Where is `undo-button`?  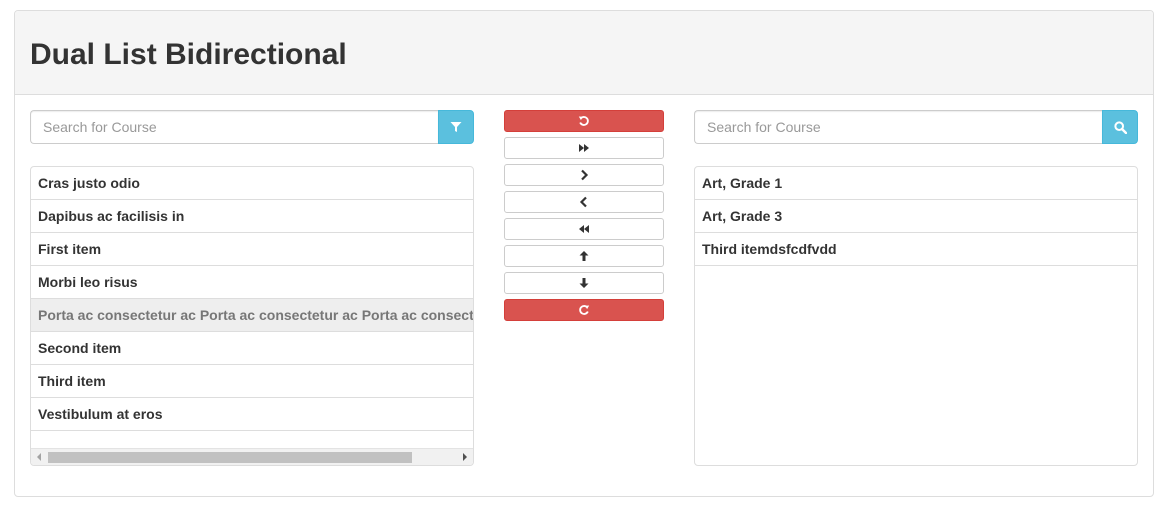
undo-button is located at coordinates (584, 121).